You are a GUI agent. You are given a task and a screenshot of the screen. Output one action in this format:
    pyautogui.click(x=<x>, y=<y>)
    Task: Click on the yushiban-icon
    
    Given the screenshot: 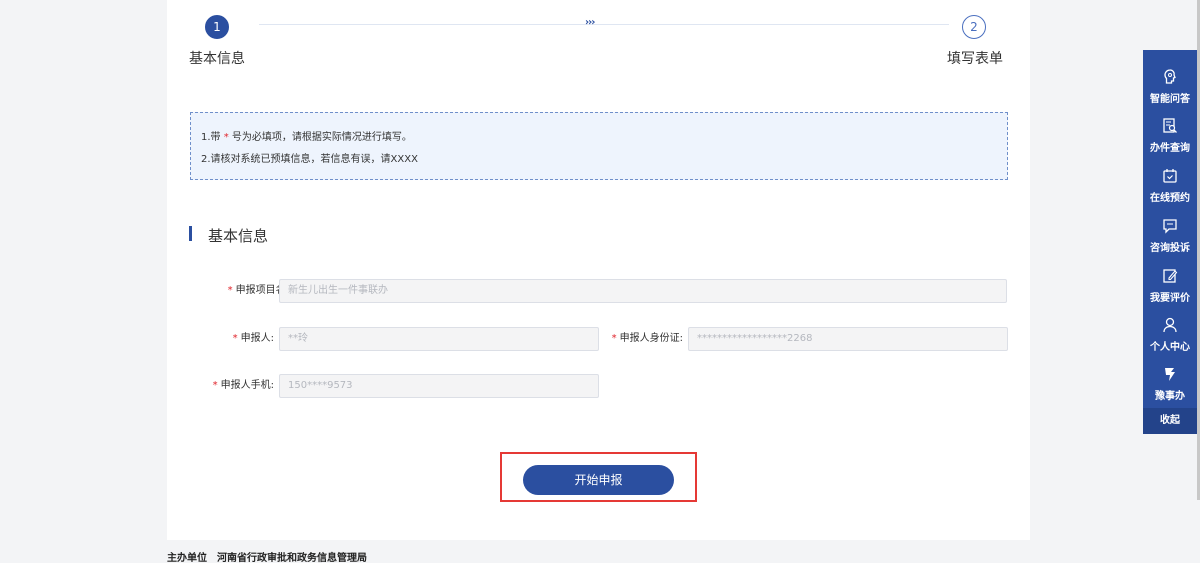 What is the action you would take?
    pyautogui.click(x=1170, y=375)
    